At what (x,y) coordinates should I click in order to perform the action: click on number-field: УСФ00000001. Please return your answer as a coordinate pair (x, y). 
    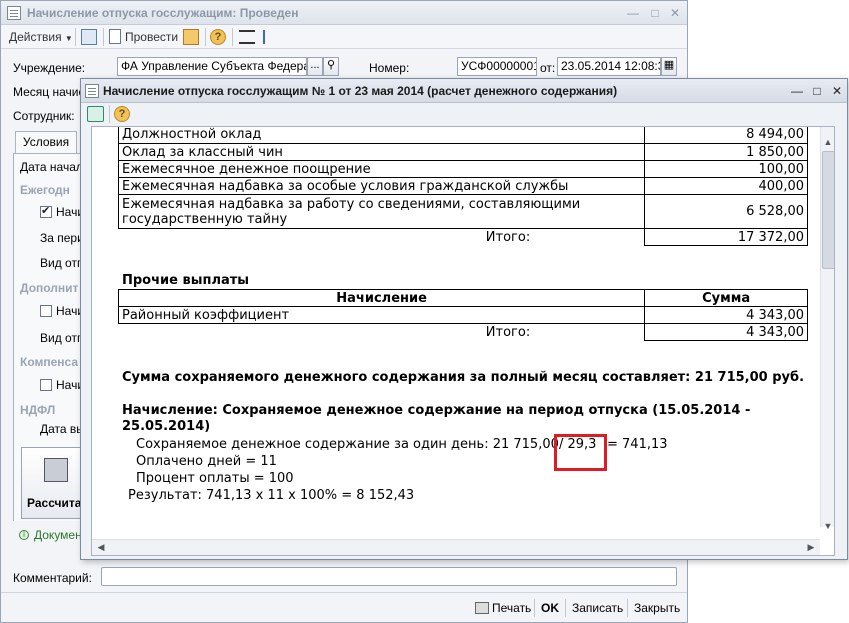
    Looking at the image, I should click on (497, 66).